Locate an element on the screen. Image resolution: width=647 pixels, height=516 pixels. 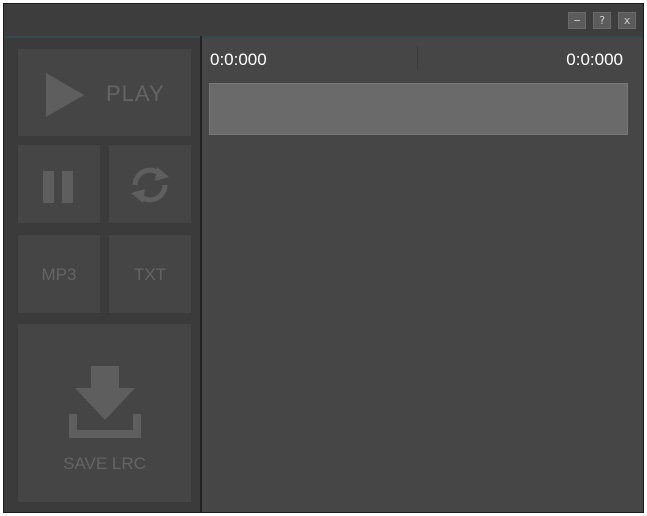
play-icon is located at coordinates (65, 95).